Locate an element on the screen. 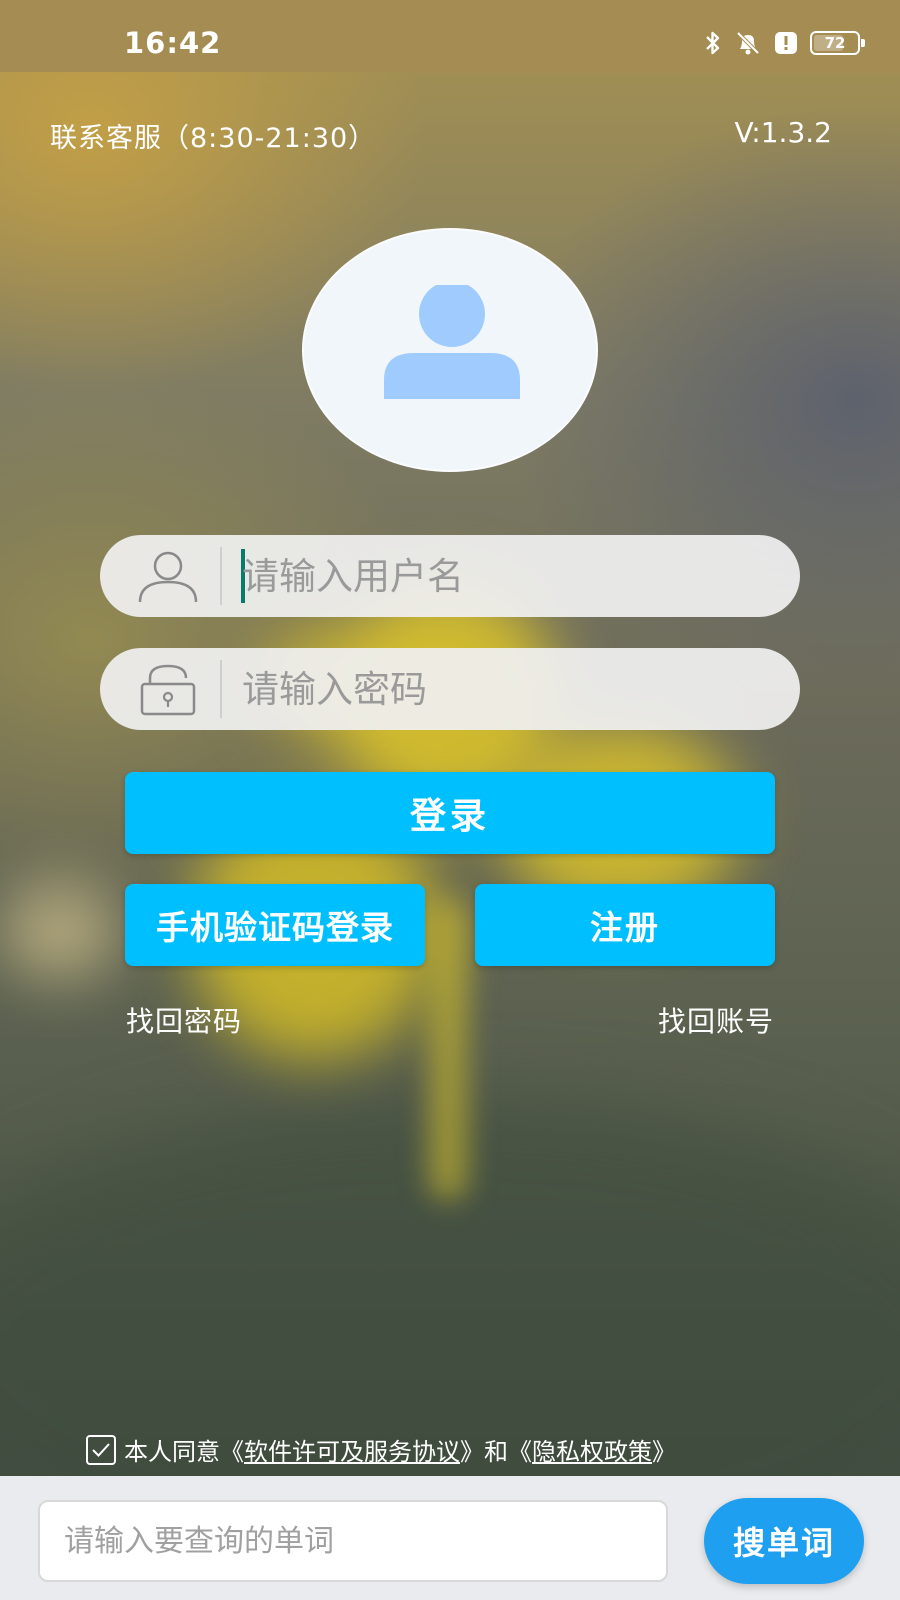 The width and height of the screenshot is (900, 1600). status-icons: 72 is located at coordinates (784, 43).